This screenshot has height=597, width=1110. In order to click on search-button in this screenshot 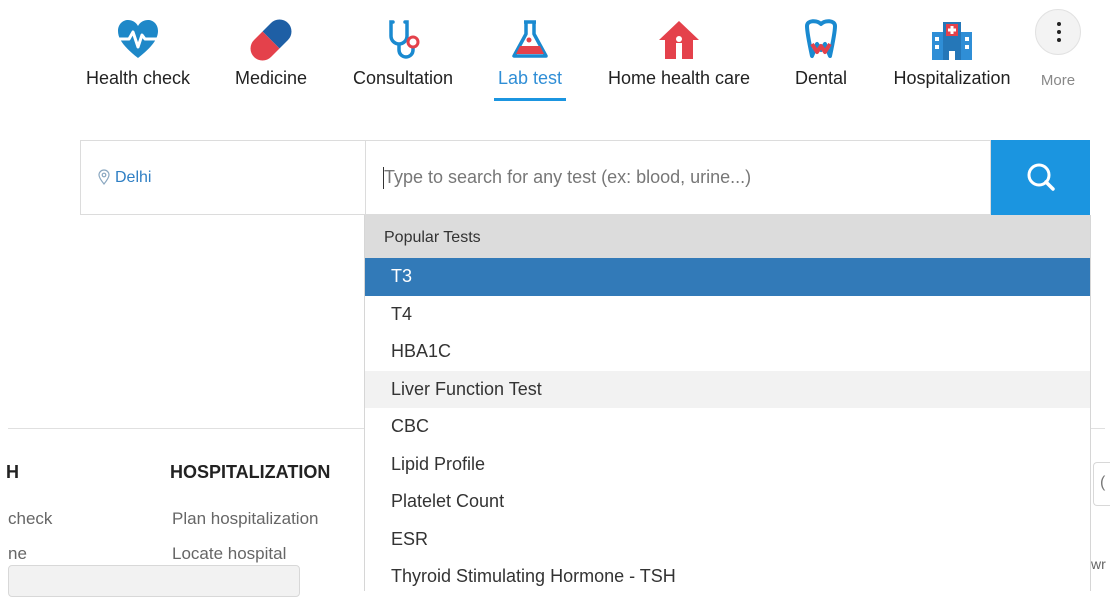, I will do `click(1040, 177)`.